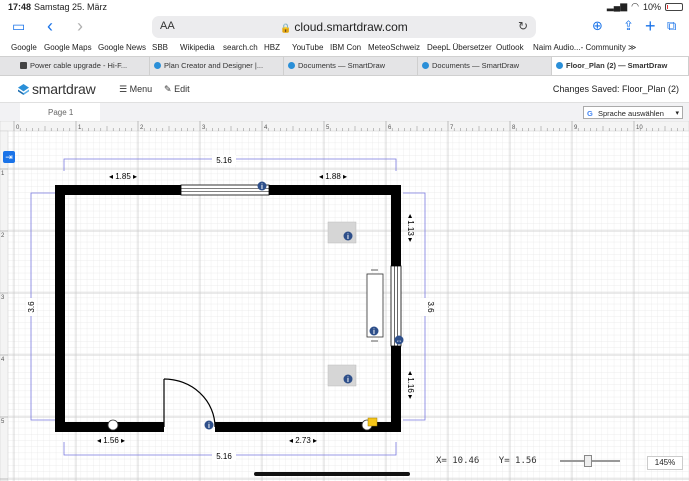 This screenshot has width=689, height=481. I want to click on dim-top-left-segment: ◂ 1.85 ▸, so click(123, 176).